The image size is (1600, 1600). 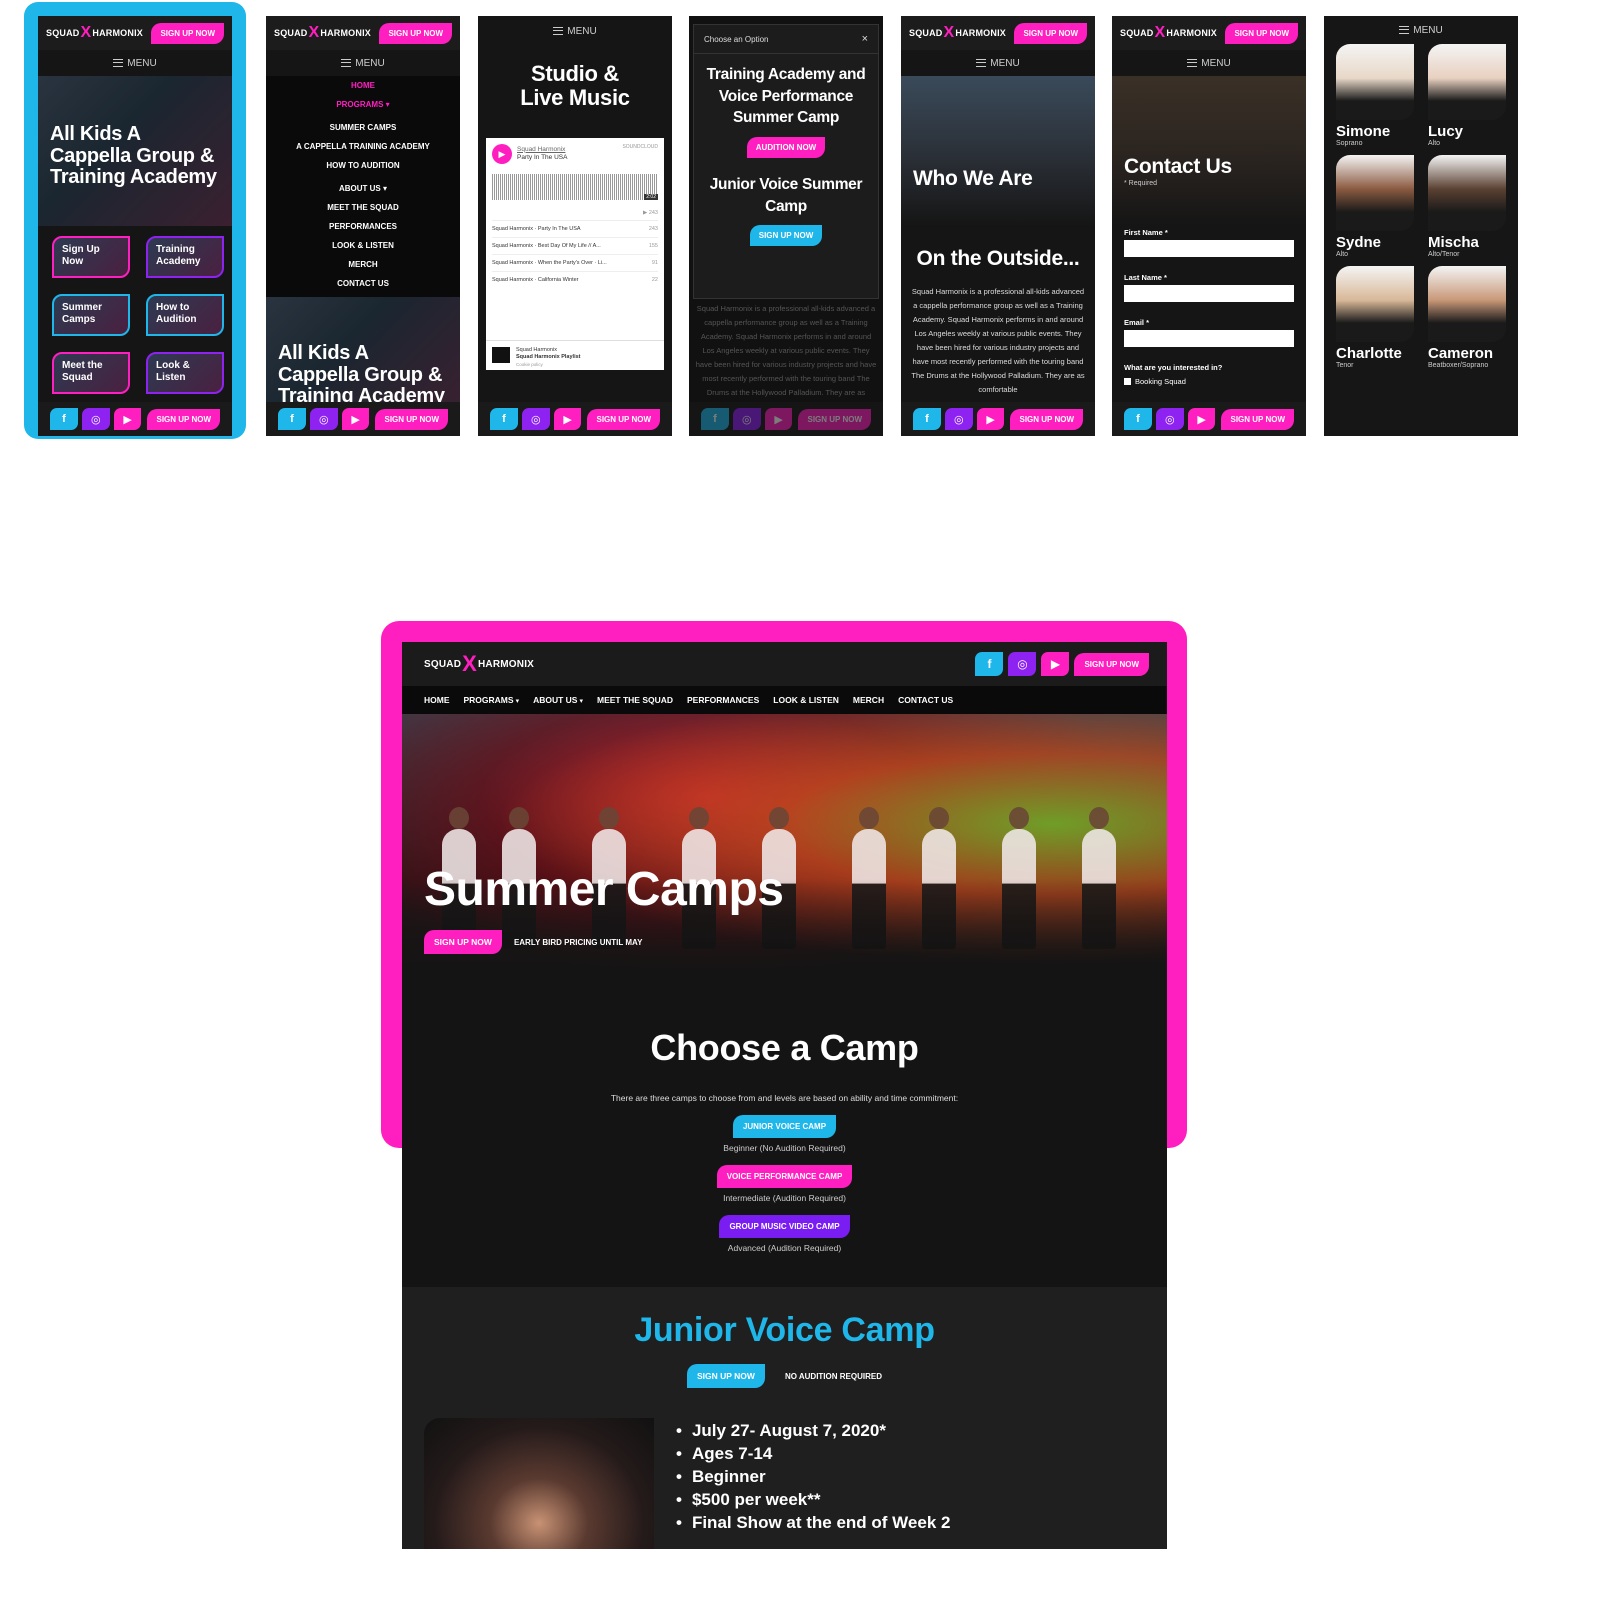 What do you see at coordinates (587, 365) in the screenshot?
I see `cookie-link: Cookie policy` at bounding box center [587, 365].